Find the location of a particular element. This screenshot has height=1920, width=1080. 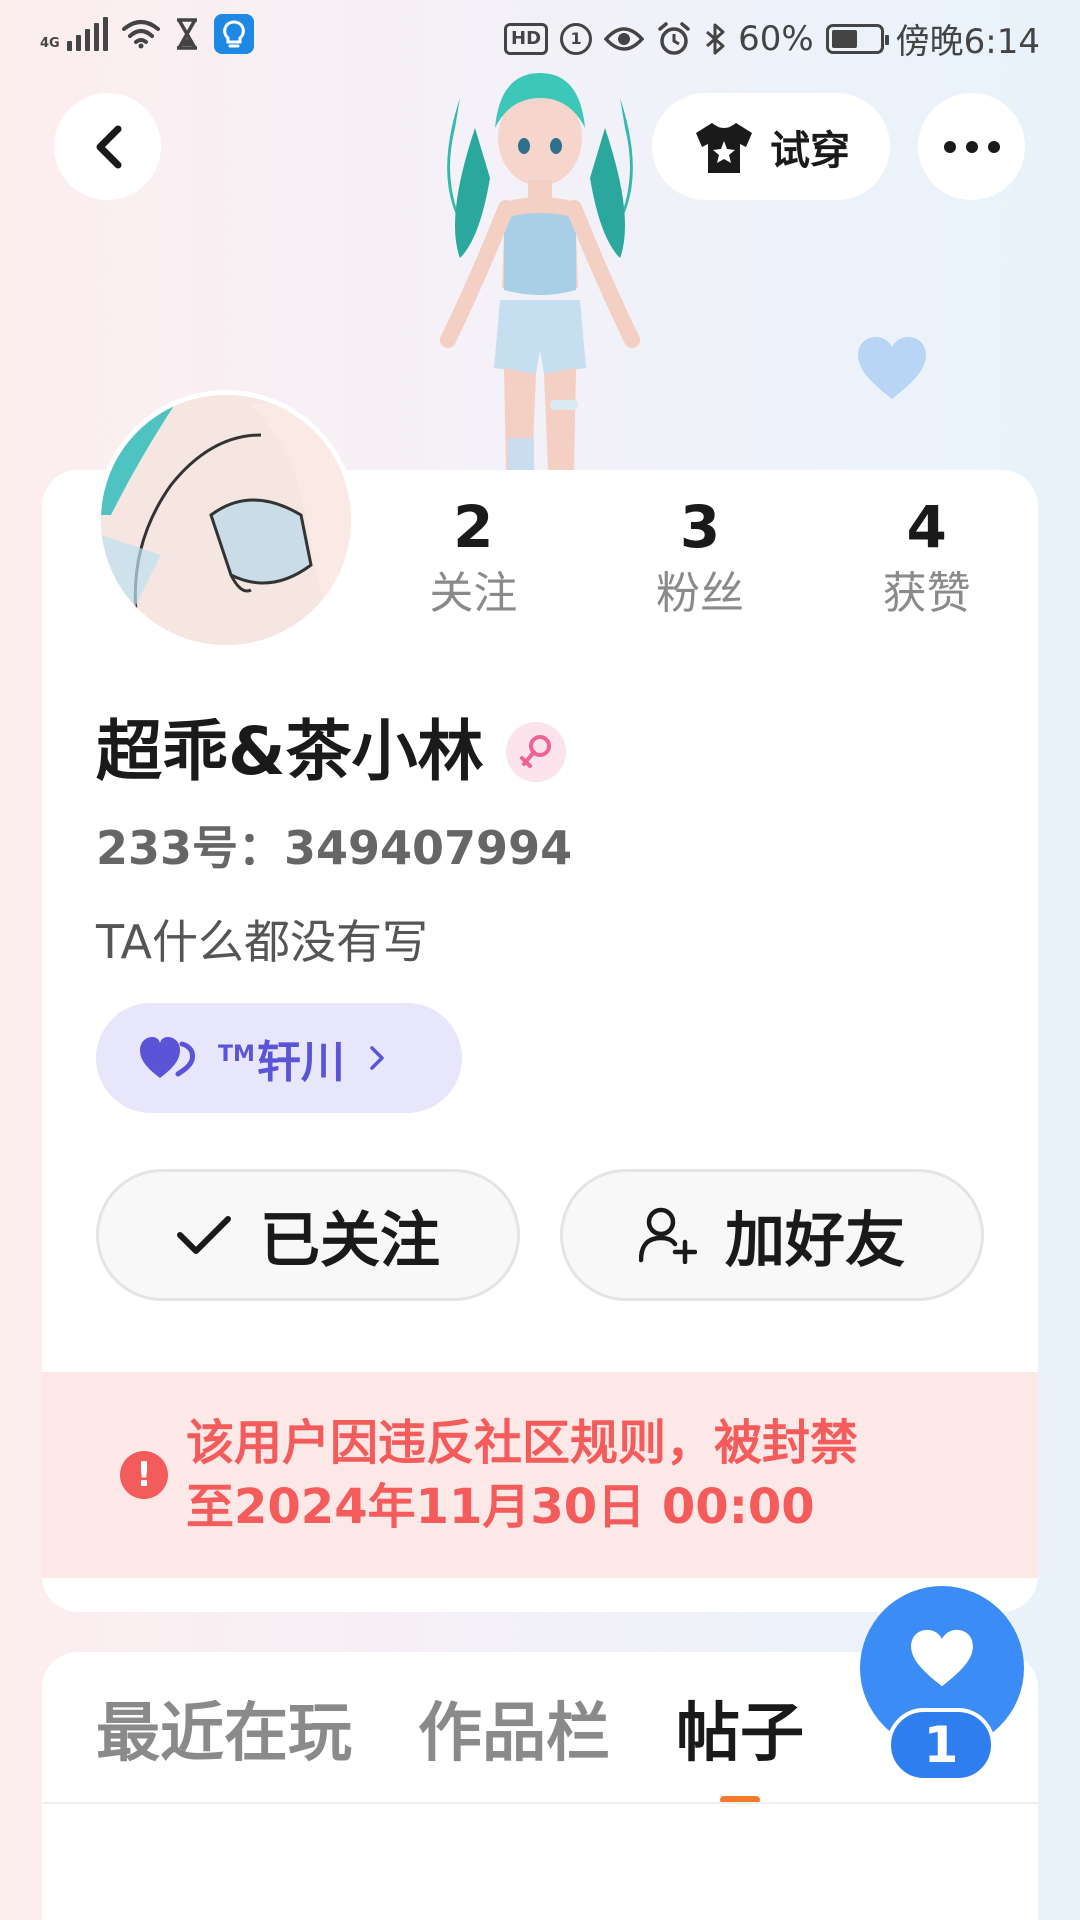

avatar-image is located at coordinates (226, 520).